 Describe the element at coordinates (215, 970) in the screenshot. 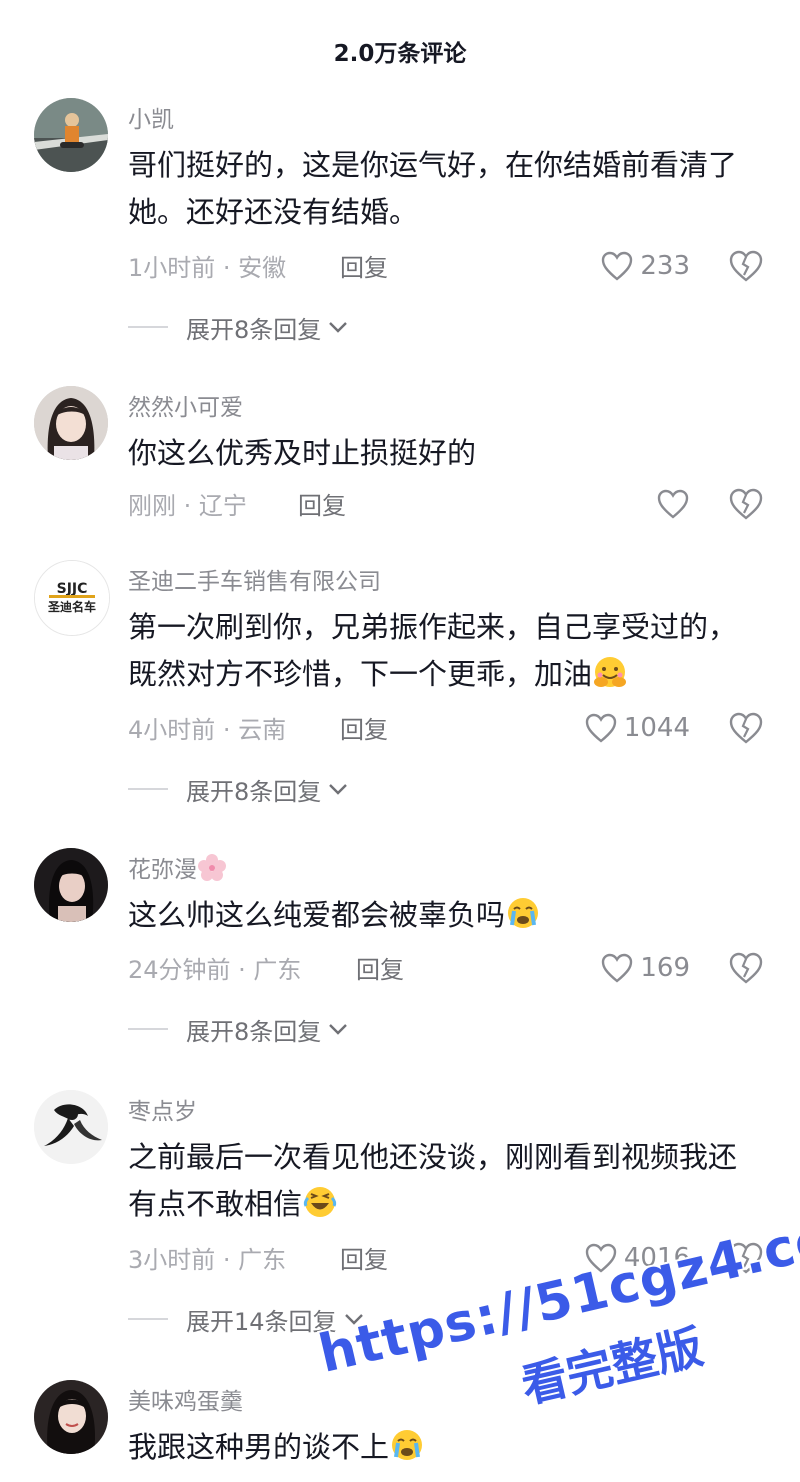

I see `comment-time-location: 24分钟前 · 广东` at that location.